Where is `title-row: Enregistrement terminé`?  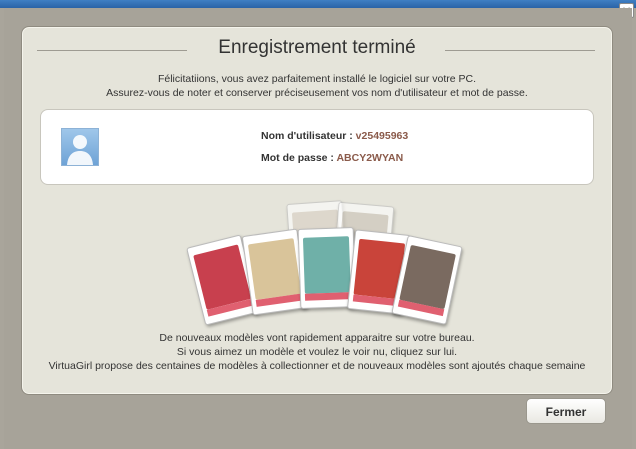 title-row: Enregistrement terminé is located at coordinates (317, 50).